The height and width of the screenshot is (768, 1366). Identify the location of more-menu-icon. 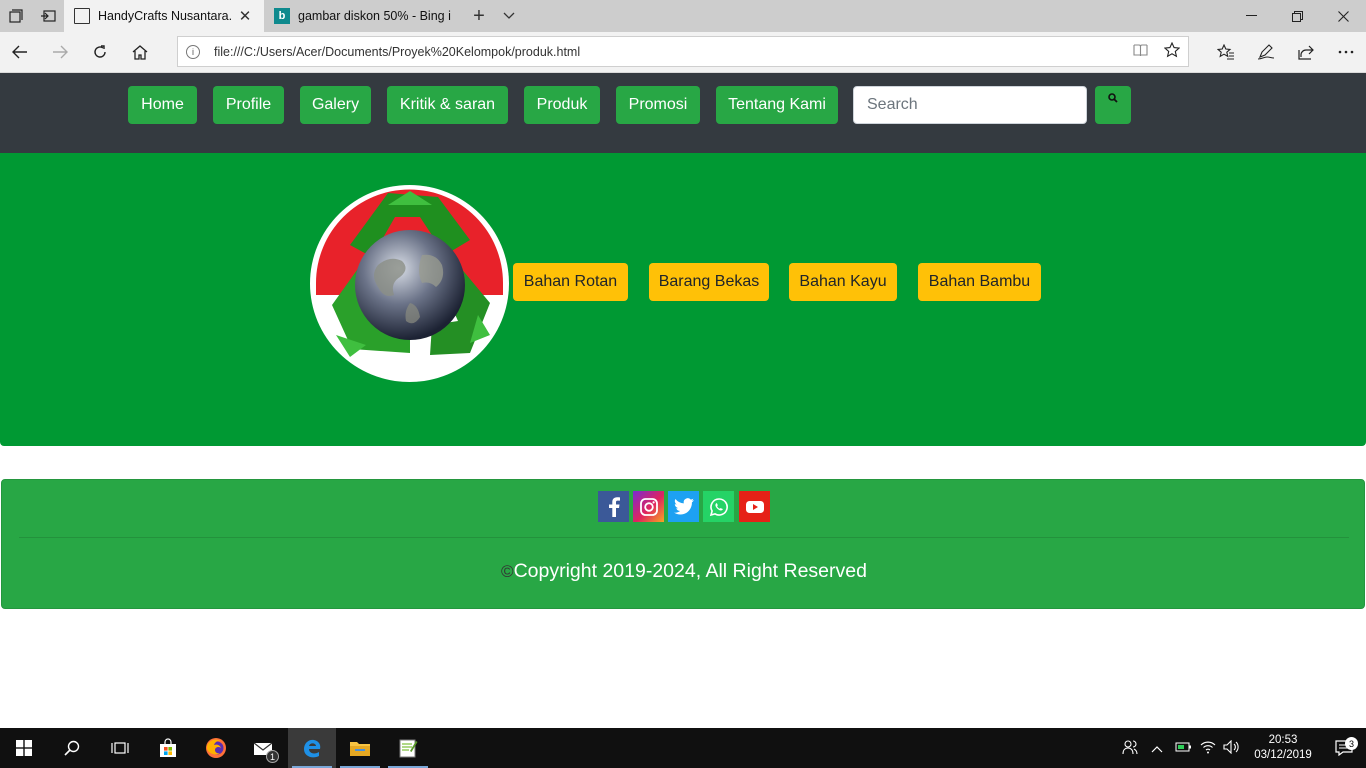
(1346, 52).